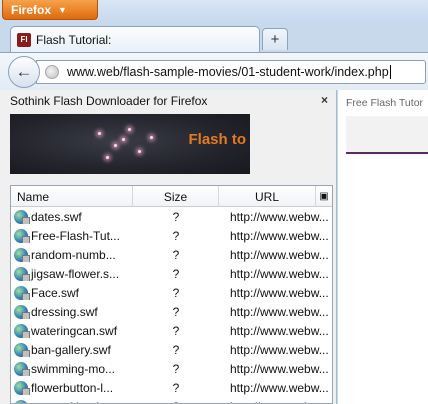  Describe the element at coordinates (62, 9) in the screenshot. I see `chevron-down-icon: ▼` at that location.